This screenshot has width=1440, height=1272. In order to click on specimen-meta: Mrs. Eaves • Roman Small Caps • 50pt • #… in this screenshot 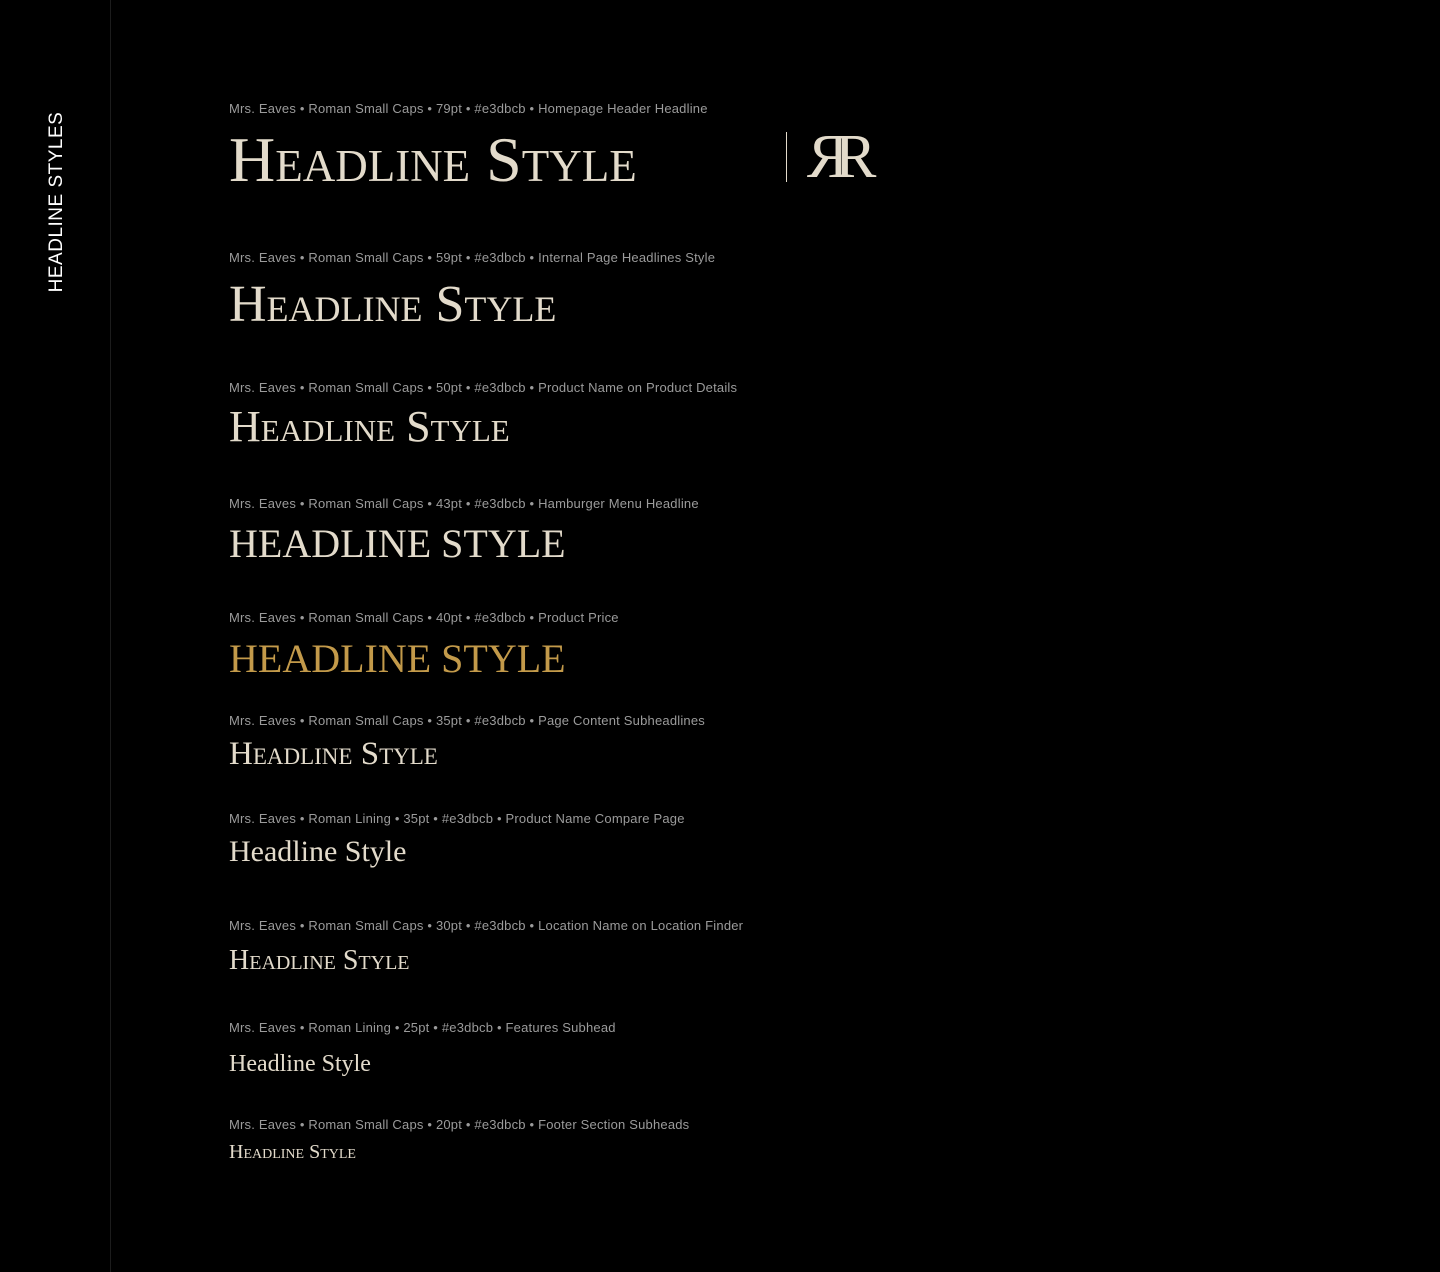, I will do `click(483, 387)`.